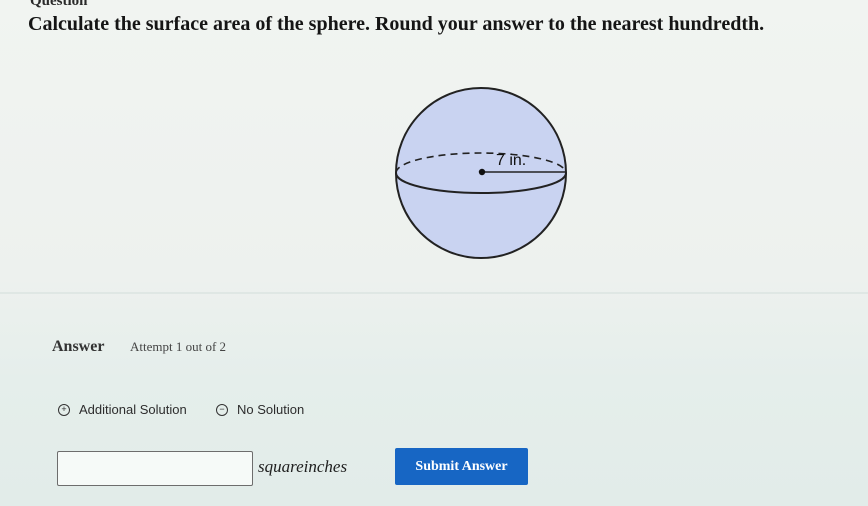  What do you see at coordinates (133, 409) in the screenshot?
I see `additional-solution-label: Additional Solution` at bounding box center [133, 409].